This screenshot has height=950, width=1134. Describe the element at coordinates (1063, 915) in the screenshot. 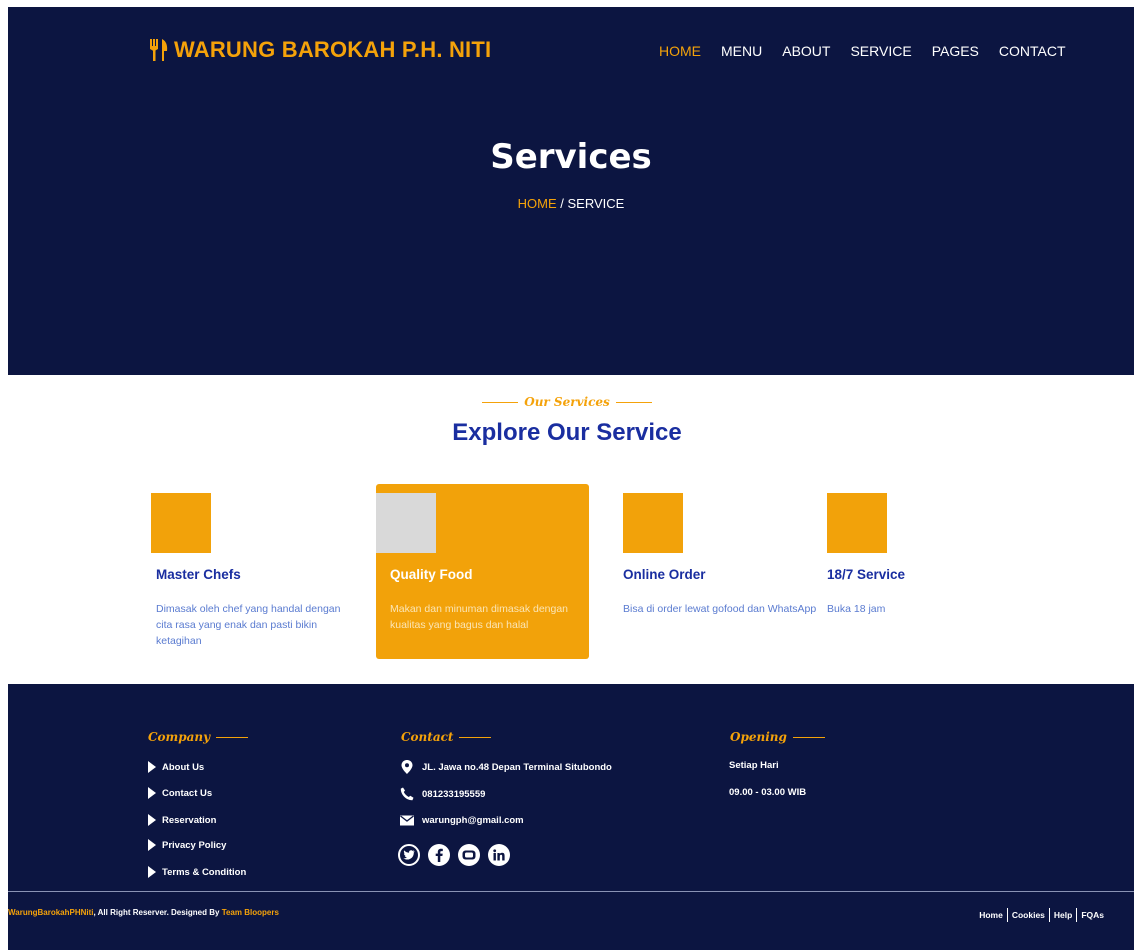

I see `bottom-link-help: Help` at that location.